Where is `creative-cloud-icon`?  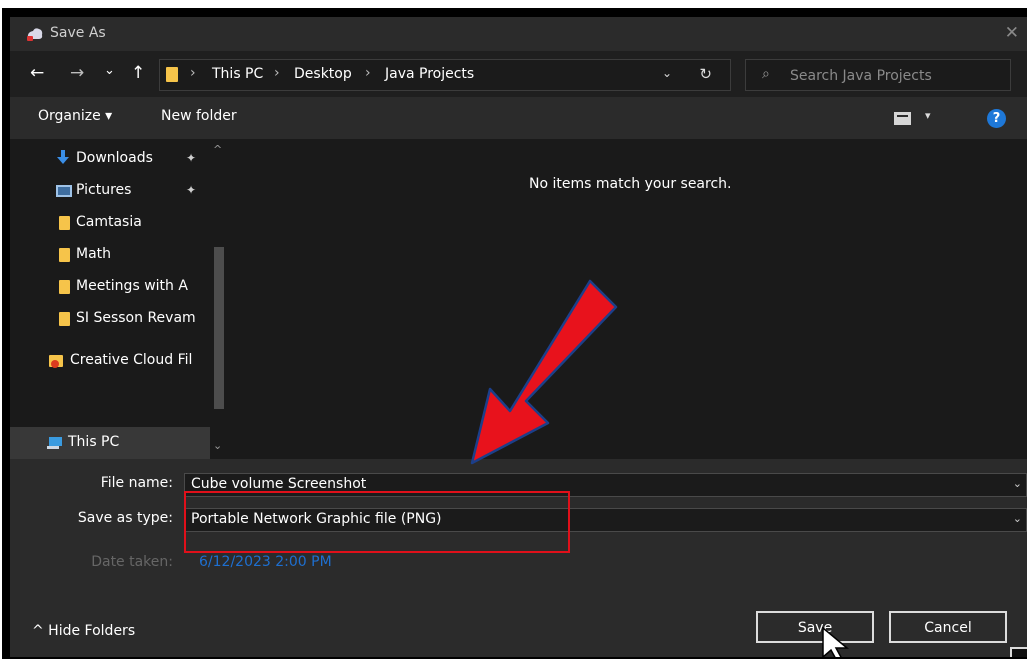 creative-cloud-icon is located at coordinates (56, 361).